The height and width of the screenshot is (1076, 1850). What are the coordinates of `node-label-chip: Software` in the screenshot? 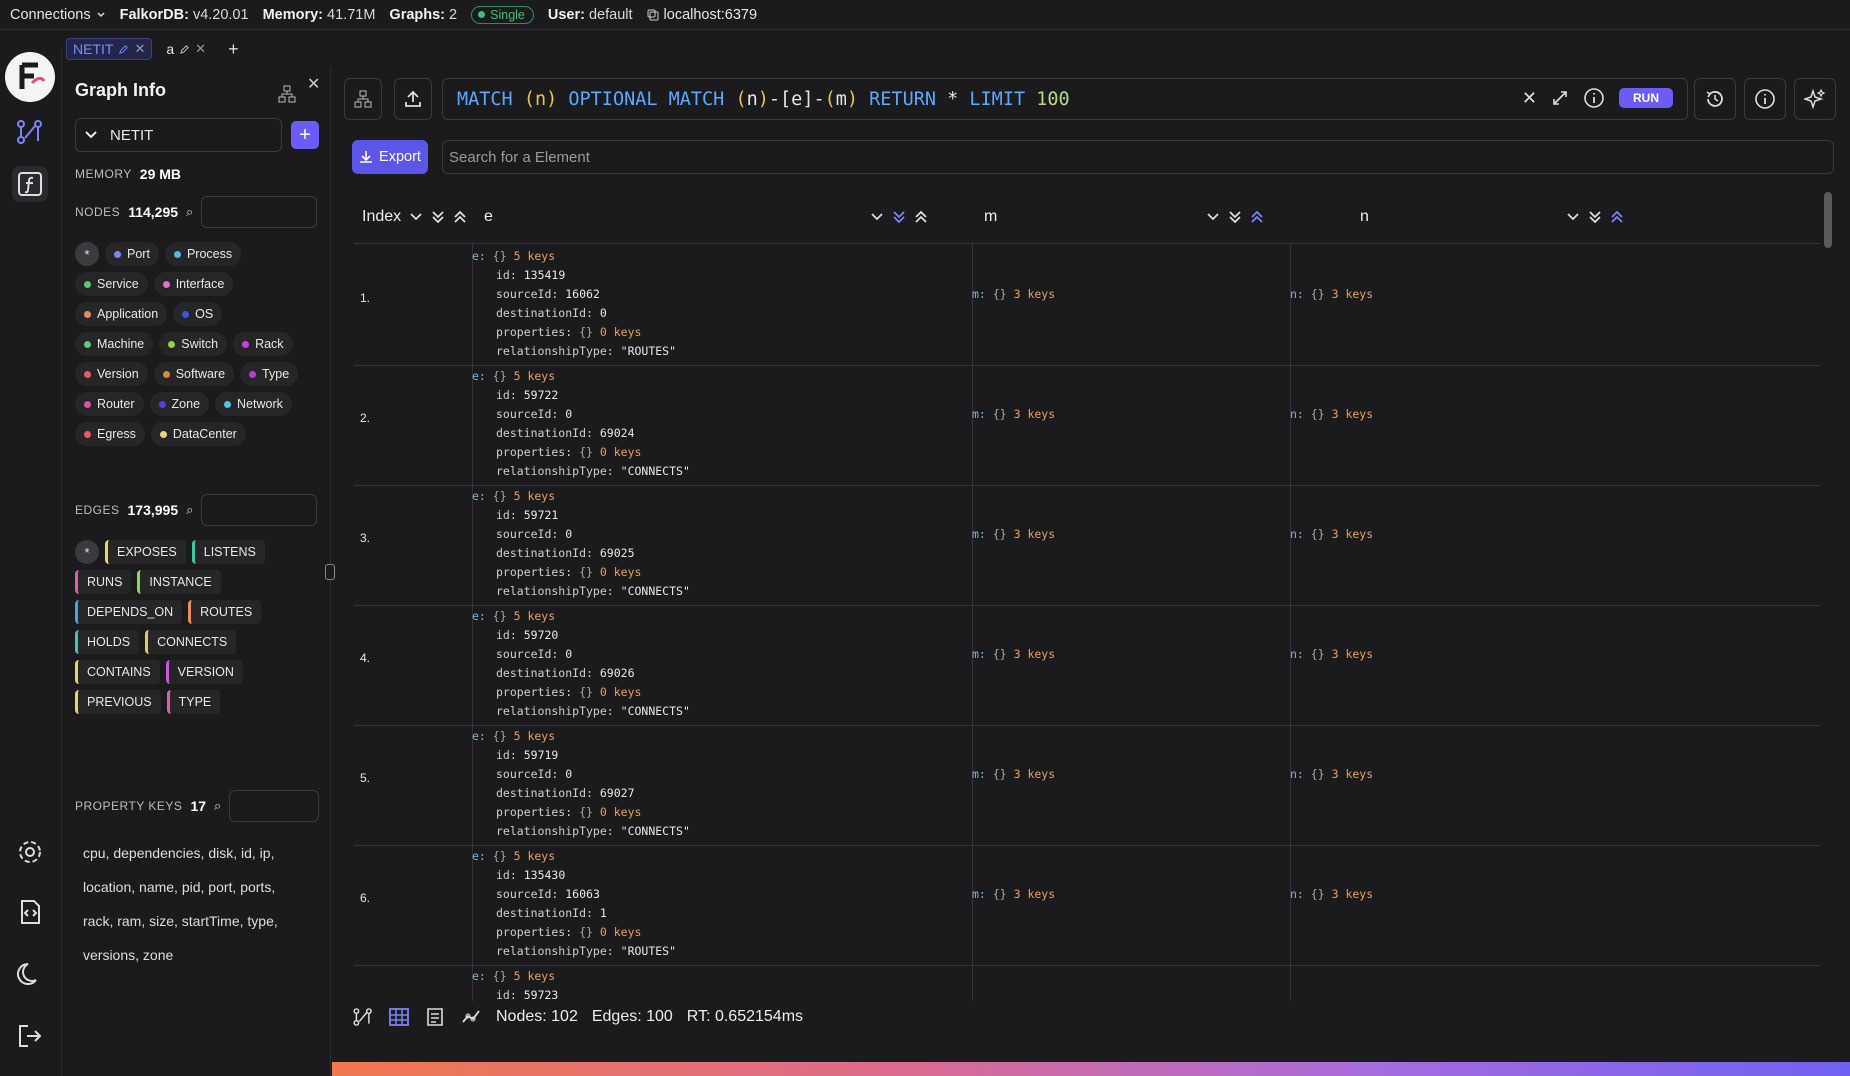 It's located at (194, 374).